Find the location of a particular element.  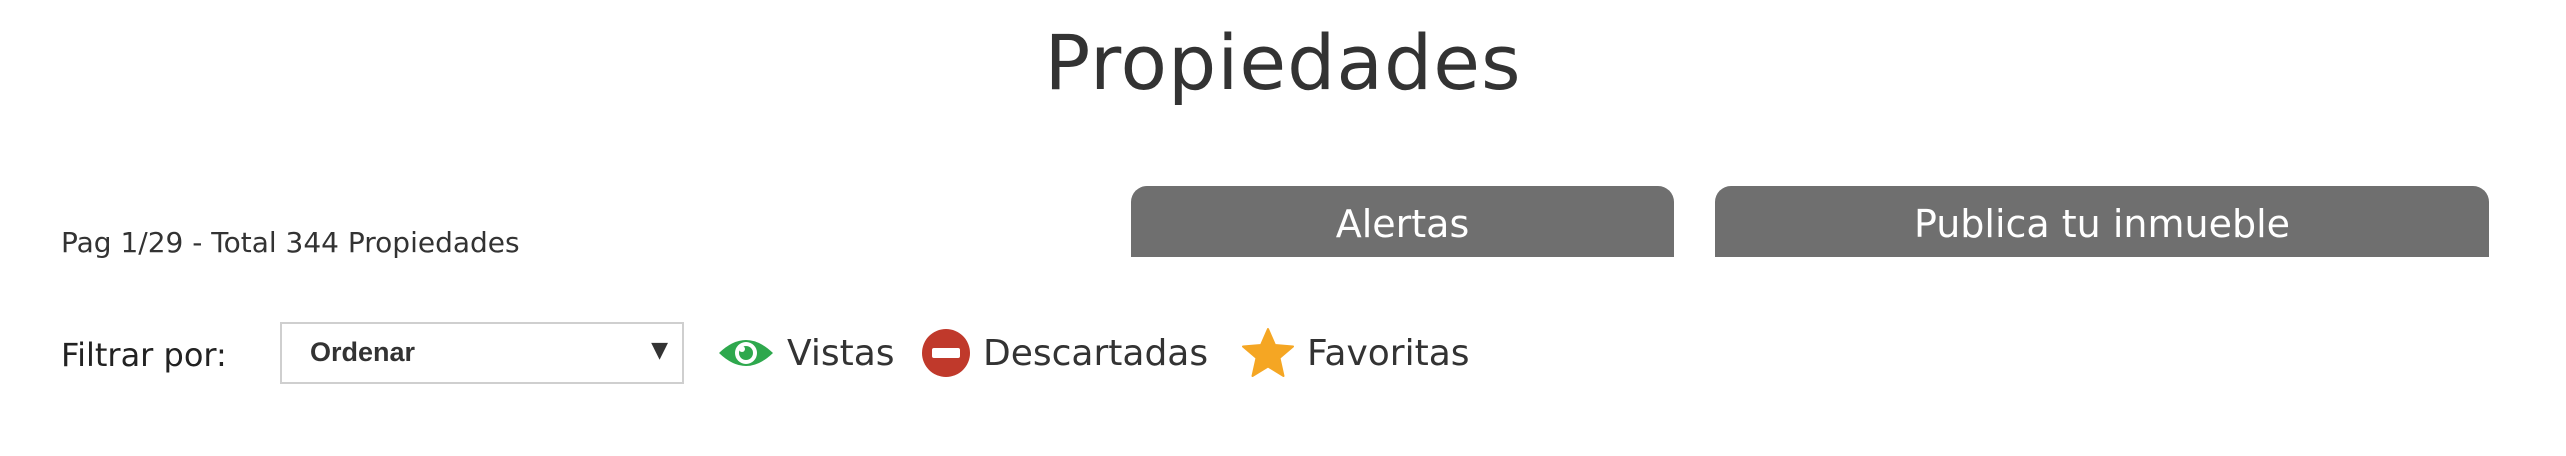

filter-vistas: Vistas is located at coordinates (806, 353).